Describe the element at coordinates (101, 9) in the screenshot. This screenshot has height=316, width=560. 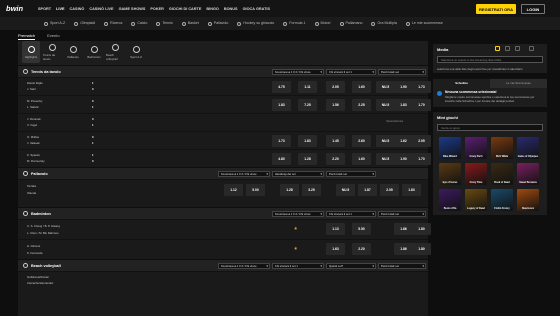
I see `nav-link-casin-live: CASINÒ LIVE` at that location.